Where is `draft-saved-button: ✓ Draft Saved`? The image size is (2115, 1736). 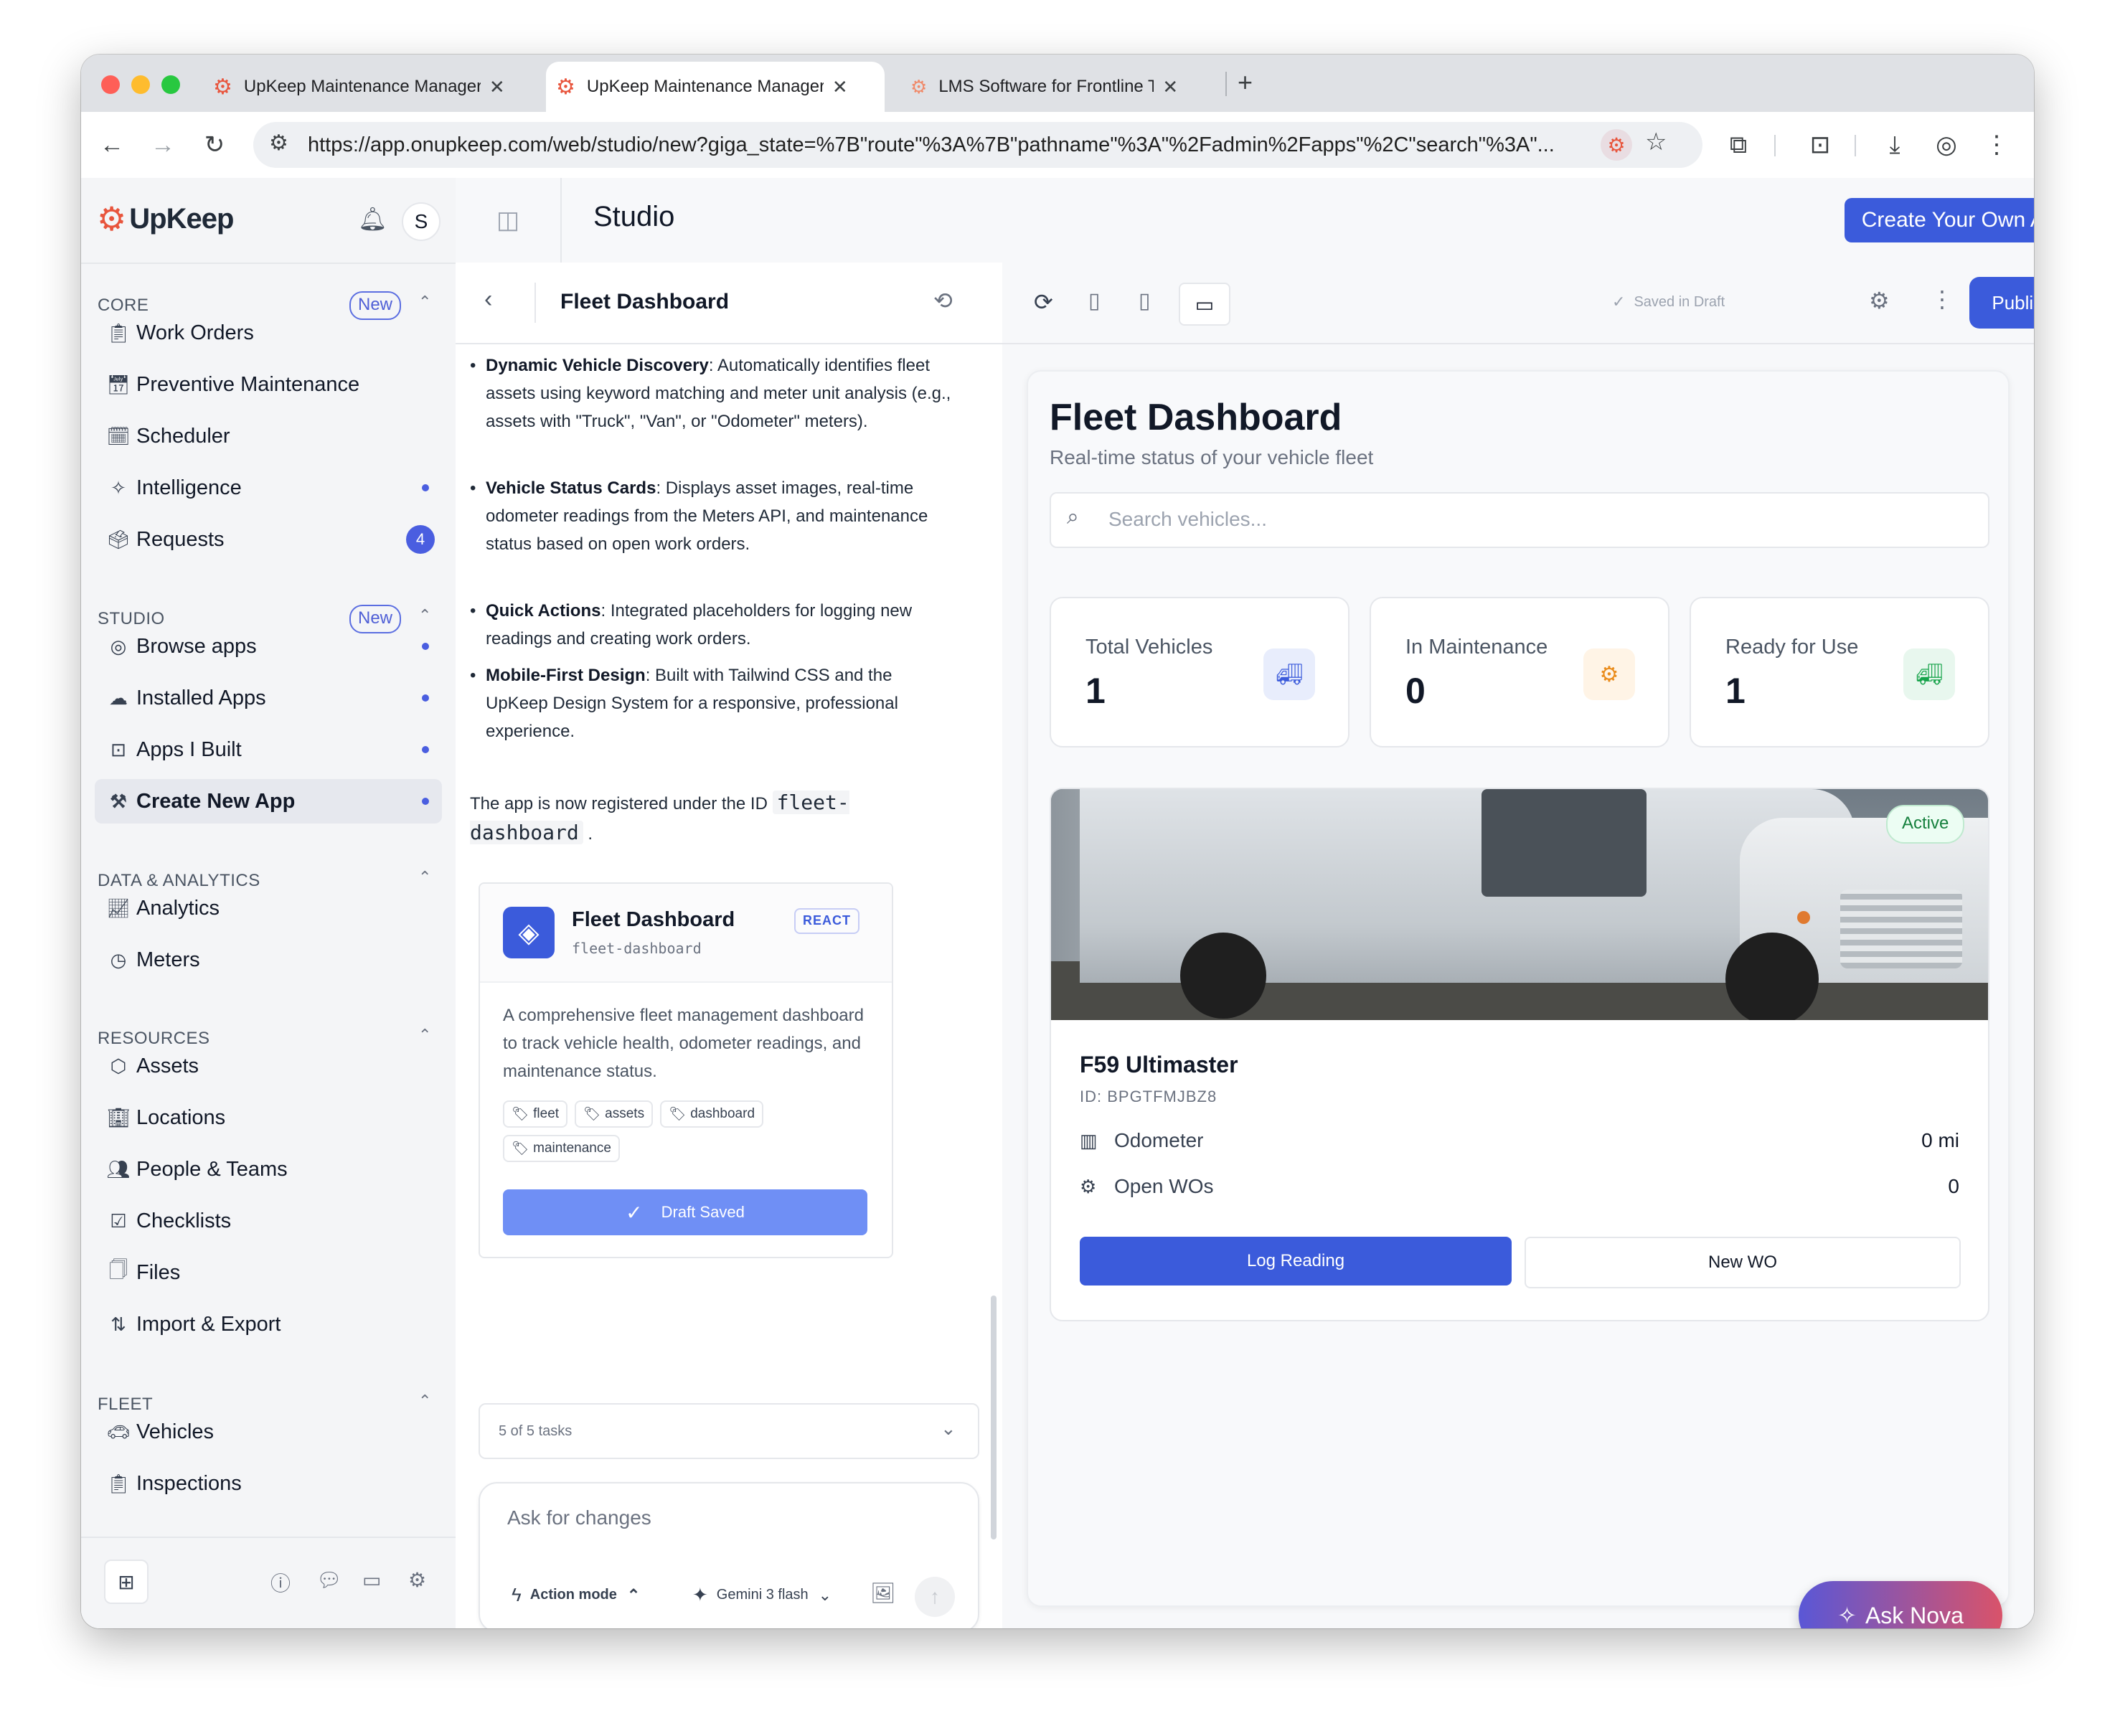
draft-saved-button: ✓ Draft Saved is located at coordinates (685, 1212).